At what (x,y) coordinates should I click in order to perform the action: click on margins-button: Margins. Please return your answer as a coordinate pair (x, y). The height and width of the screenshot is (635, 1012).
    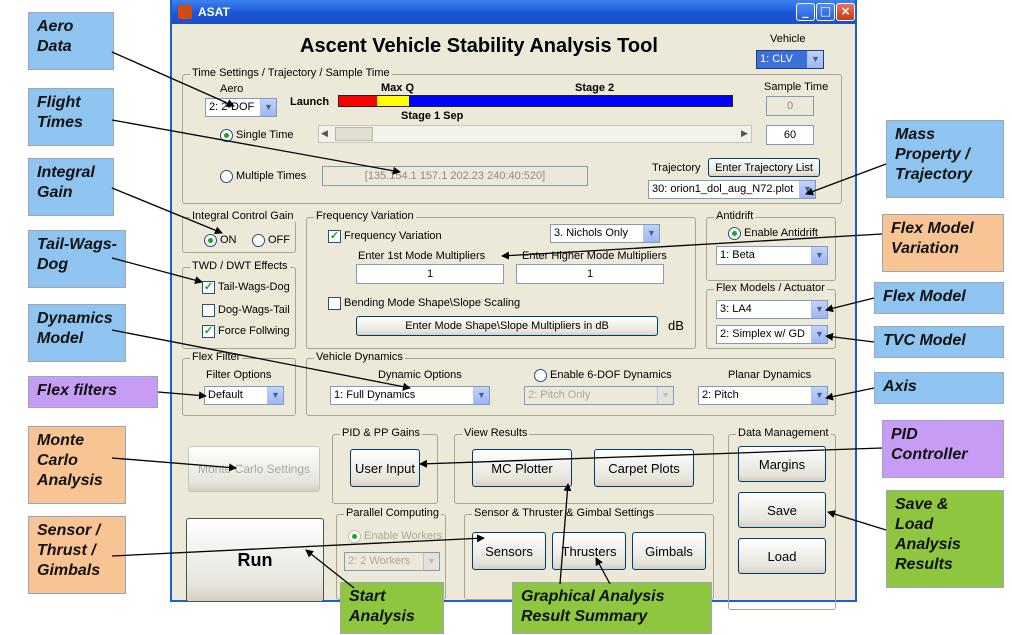
    Looking at the image, I should click on (782, 464).